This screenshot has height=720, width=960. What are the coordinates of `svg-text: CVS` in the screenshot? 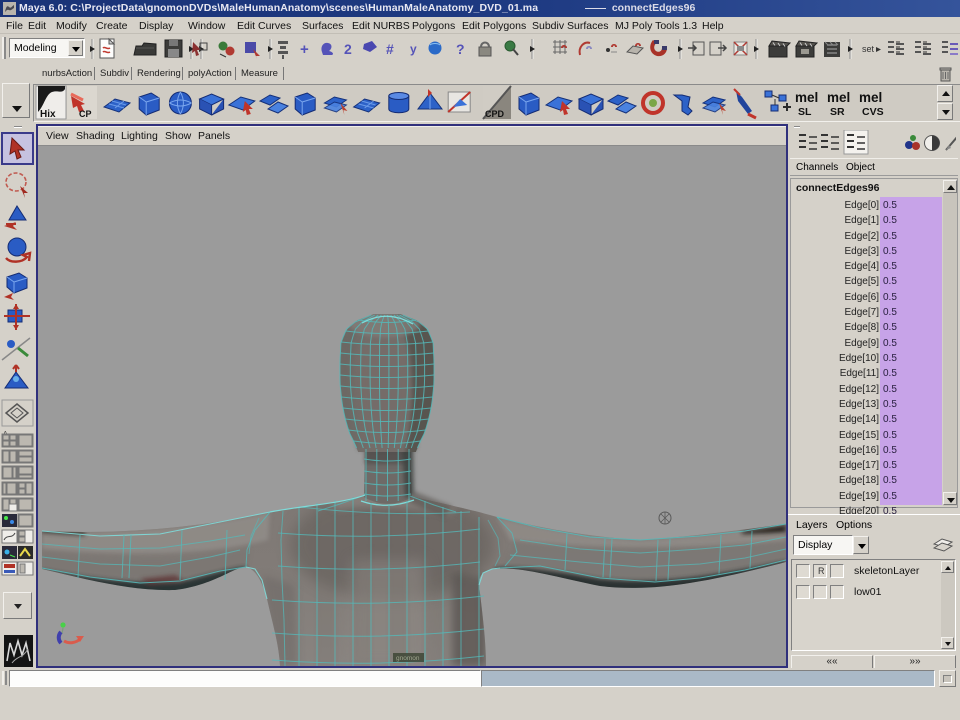 It's located at (873, 112).